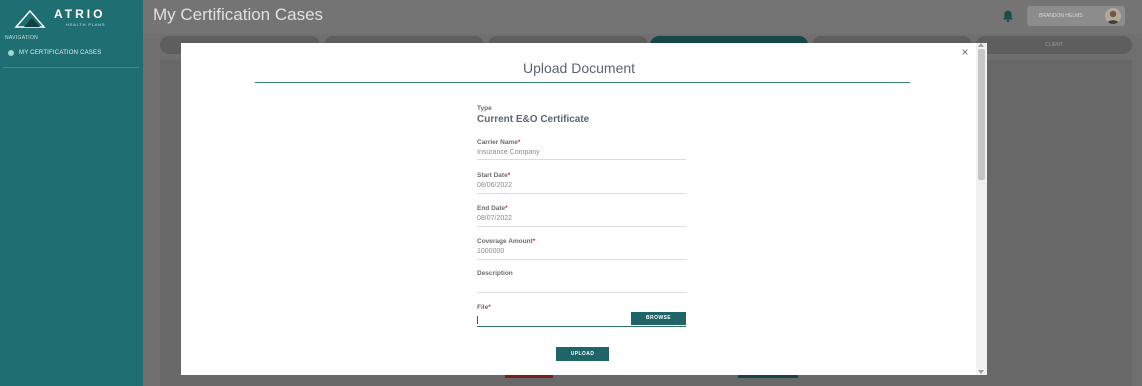 This screenshot has width=1142, height=386. What do you see at coordinates (71, 67) in the screenshot?
I see `nav-divider` at bounding box center [71, 67].